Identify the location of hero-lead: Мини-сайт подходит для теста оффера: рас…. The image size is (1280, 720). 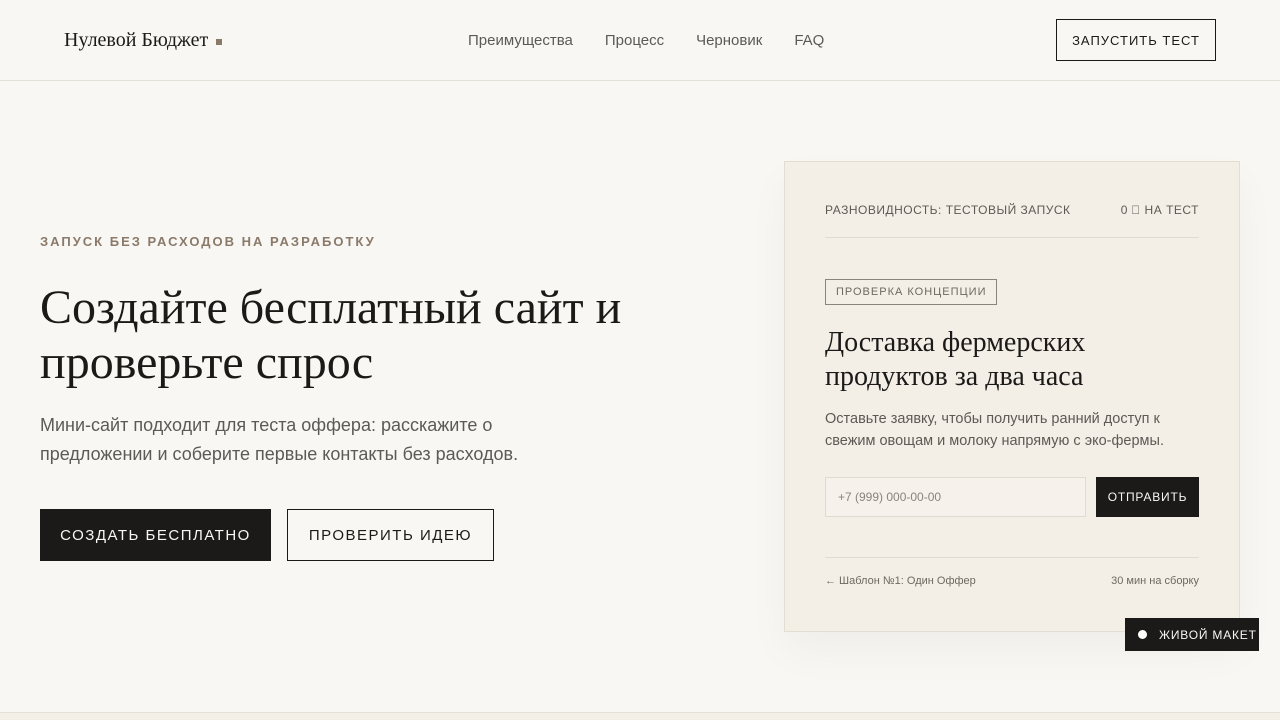
(279, 439).